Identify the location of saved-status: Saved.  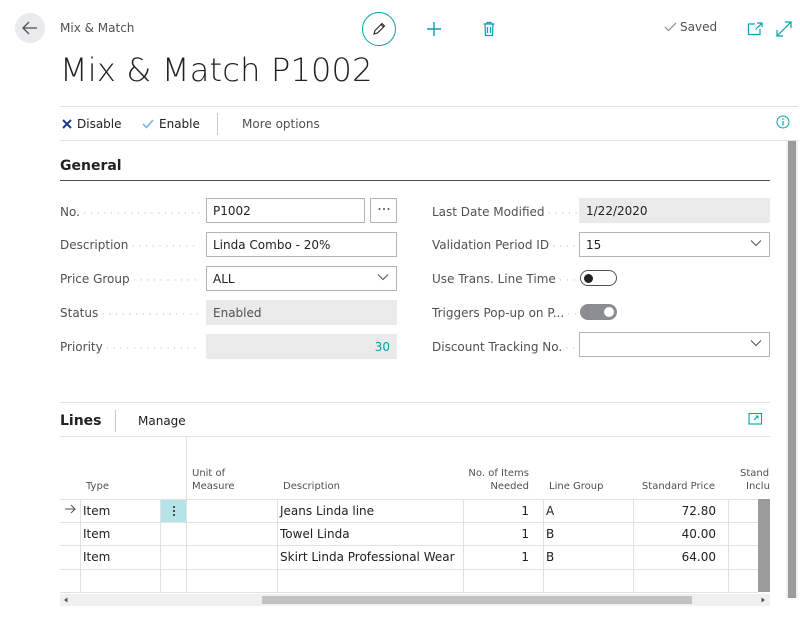
(690, 27).